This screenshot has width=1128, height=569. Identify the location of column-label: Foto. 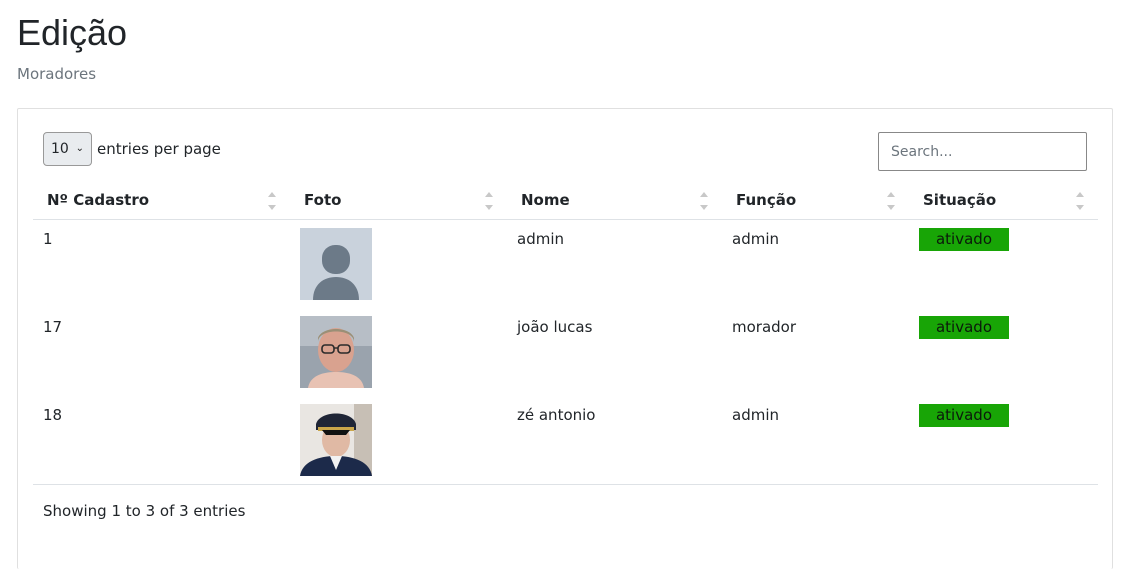
(323, 200).